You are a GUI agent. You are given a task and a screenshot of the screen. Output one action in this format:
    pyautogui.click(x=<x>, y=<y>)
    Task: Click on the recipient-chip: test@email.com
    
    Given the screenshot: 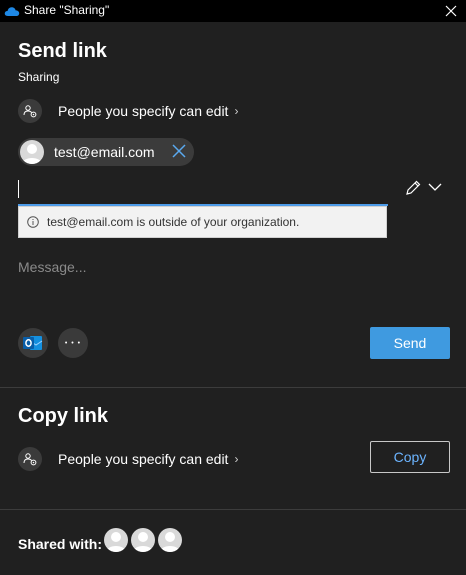 What is the action you would take?
    pyautogui.click(x=106, y=152)
    